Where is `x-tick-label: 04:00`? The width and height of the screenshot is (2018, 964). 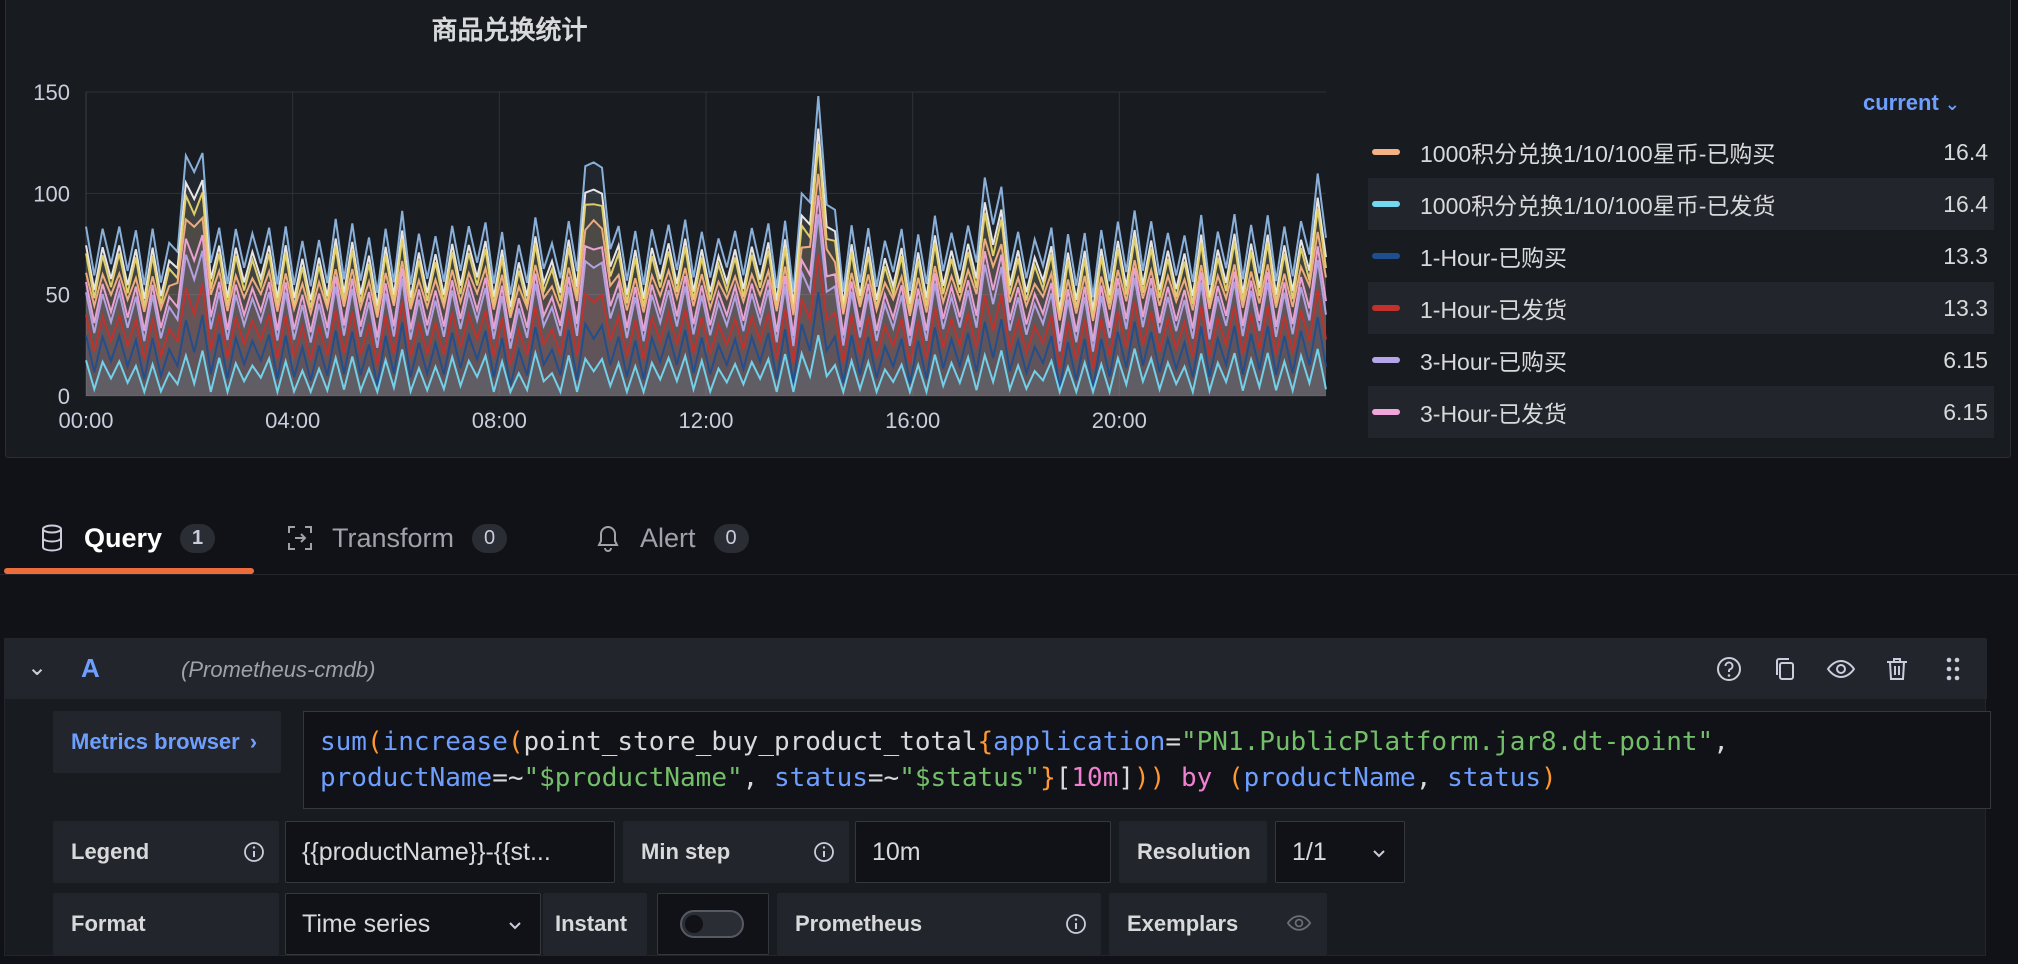
x-tick-label: 04:00 is located at coordinates (292, 420).